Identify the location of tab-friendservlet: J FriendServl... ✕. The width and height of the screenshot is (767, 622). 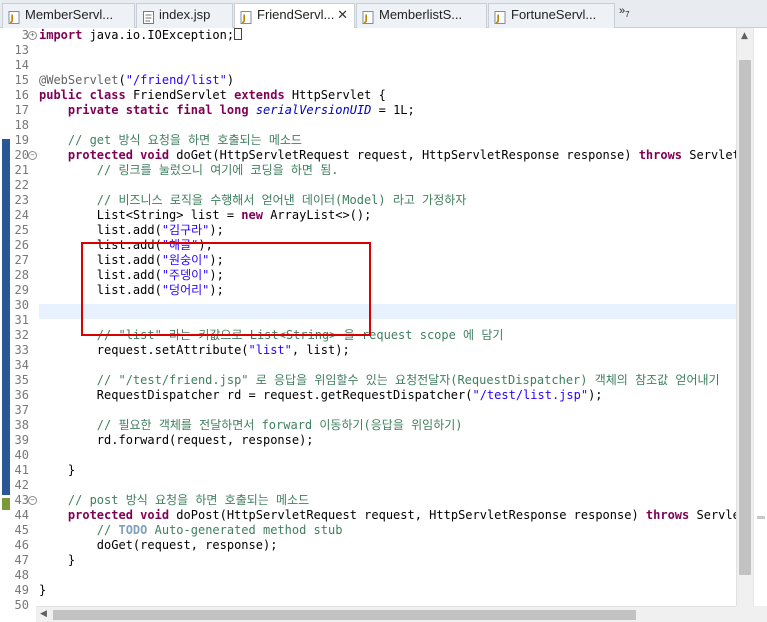
(294, 16).